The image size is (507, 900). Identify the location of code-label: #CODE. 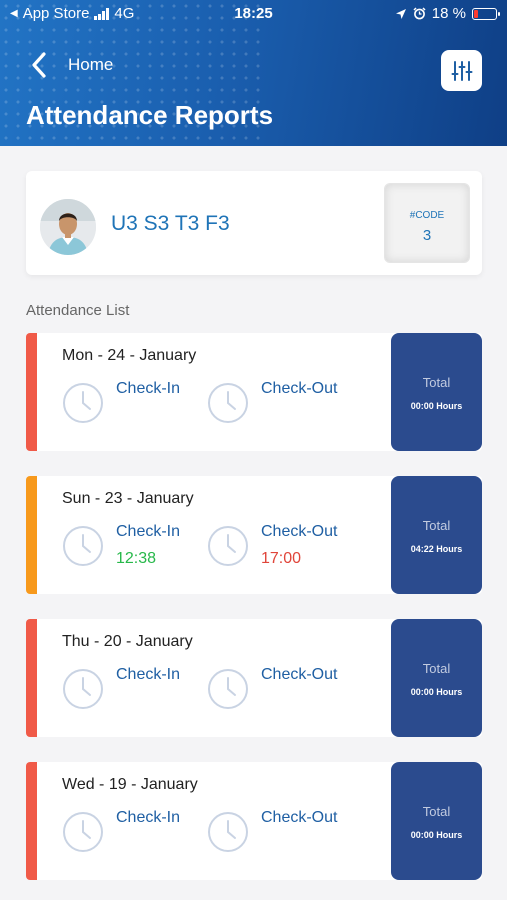
(427, 215).